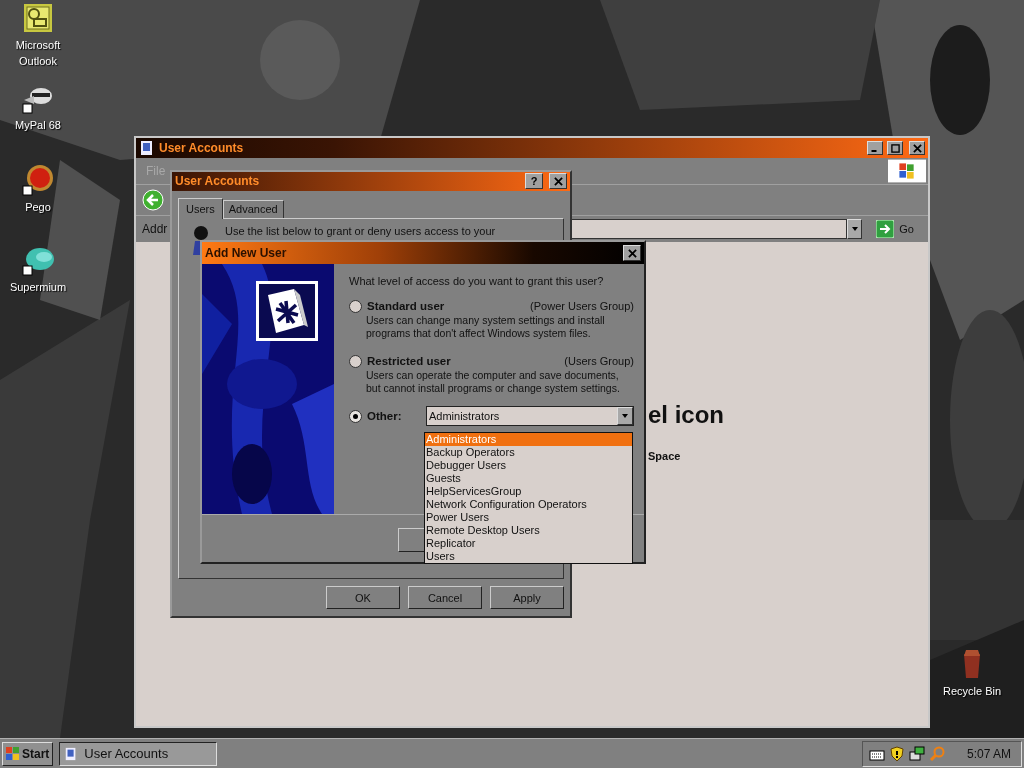  Describe the element at coordinates (988, 753) in the screenshot. I see `clock: 5:07 AM` at that location.